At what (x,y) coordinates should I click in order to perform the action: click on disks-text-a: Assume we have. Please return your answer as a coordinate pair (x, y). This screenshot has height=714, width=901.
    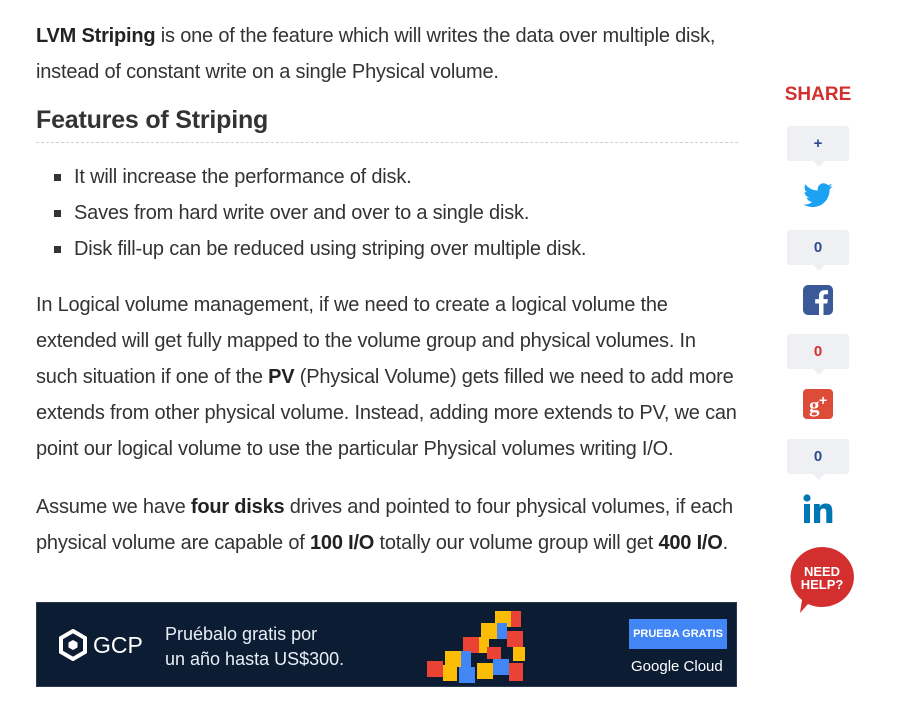
    Looking at the image, I should click on (113, 507).